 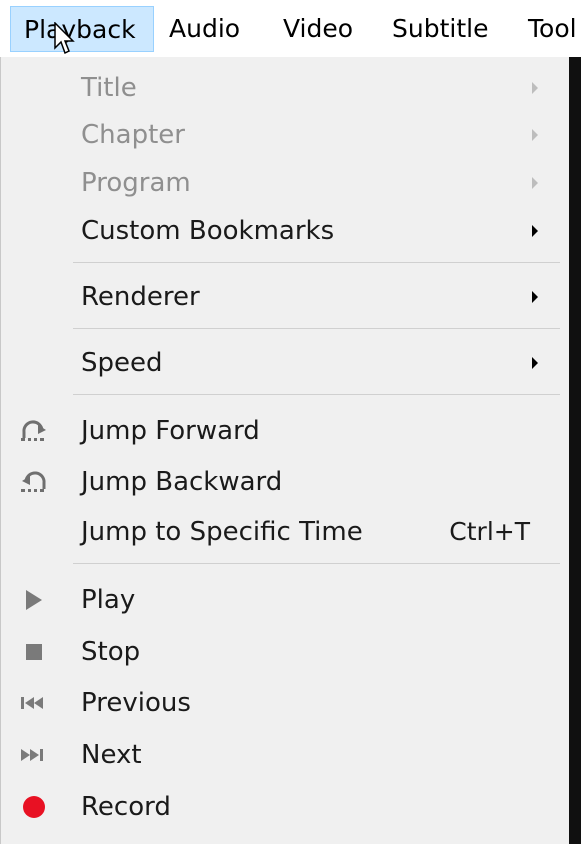 I want to click on menu-item-next: Next, so click(x=285, y=755).